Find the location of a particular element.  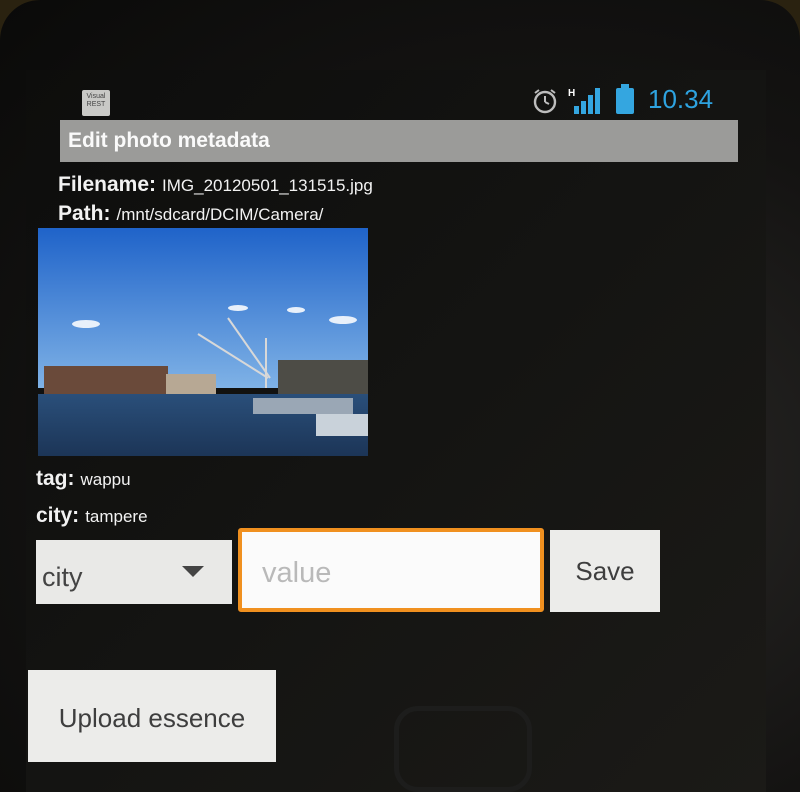

metadata-key: tag: is located at coordinates (55, 478).